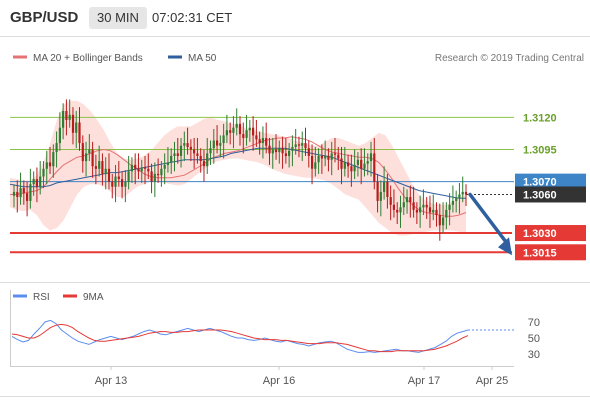 Image resolution: width=590 pixels, height=400 pixels. Describe the element at coordinates (111, 381) in the screenshot. I see `time-tick-label: Apr 13` at that location.